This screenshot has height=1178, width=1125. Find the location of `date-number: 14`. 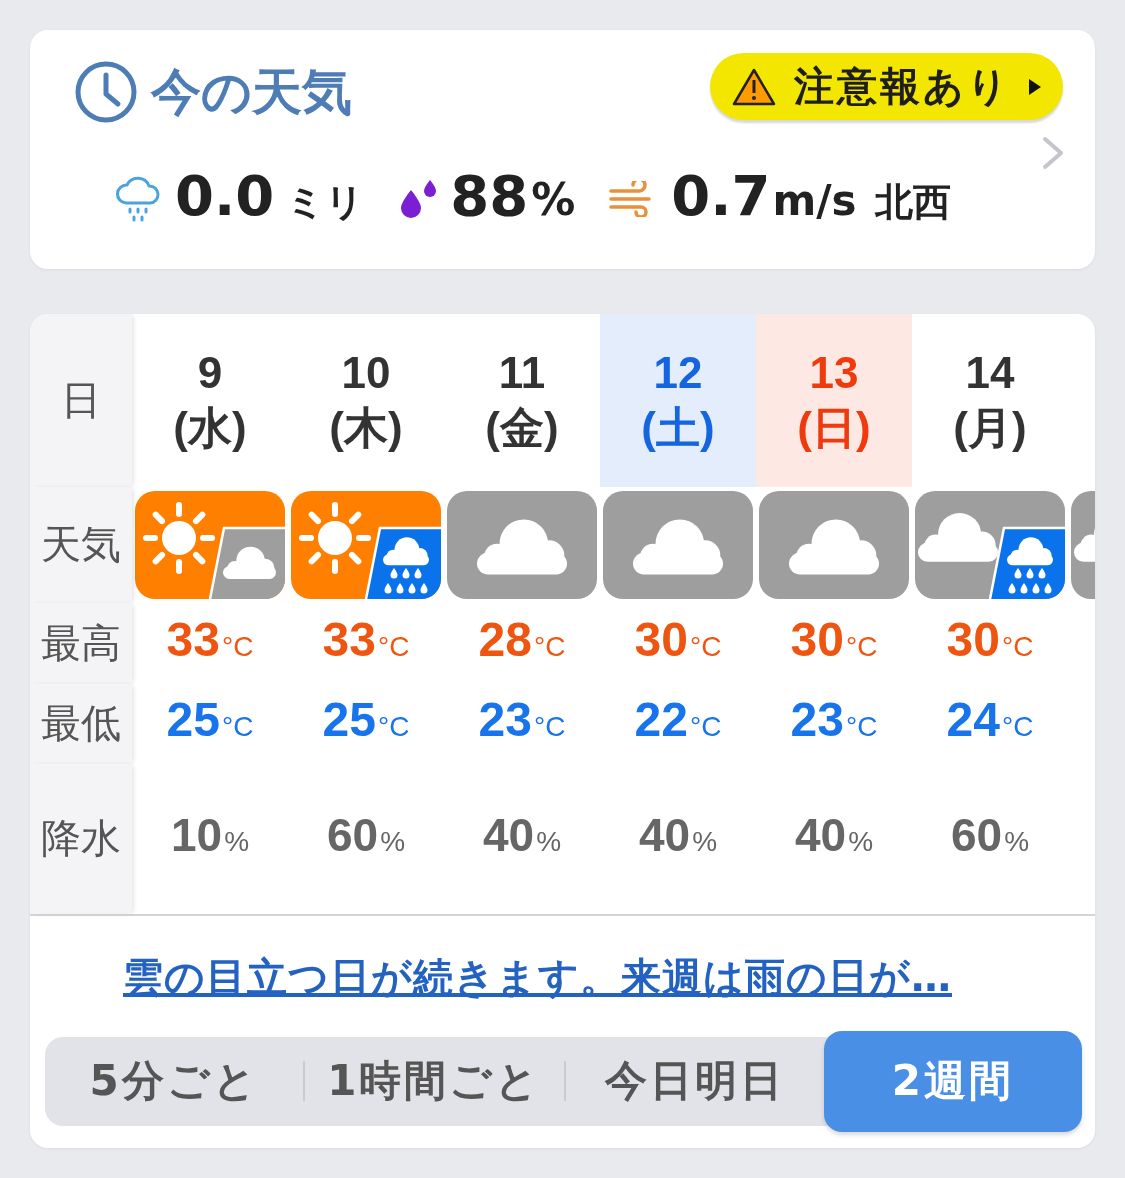

date-number: 14 is located at coordinates (990, 373).